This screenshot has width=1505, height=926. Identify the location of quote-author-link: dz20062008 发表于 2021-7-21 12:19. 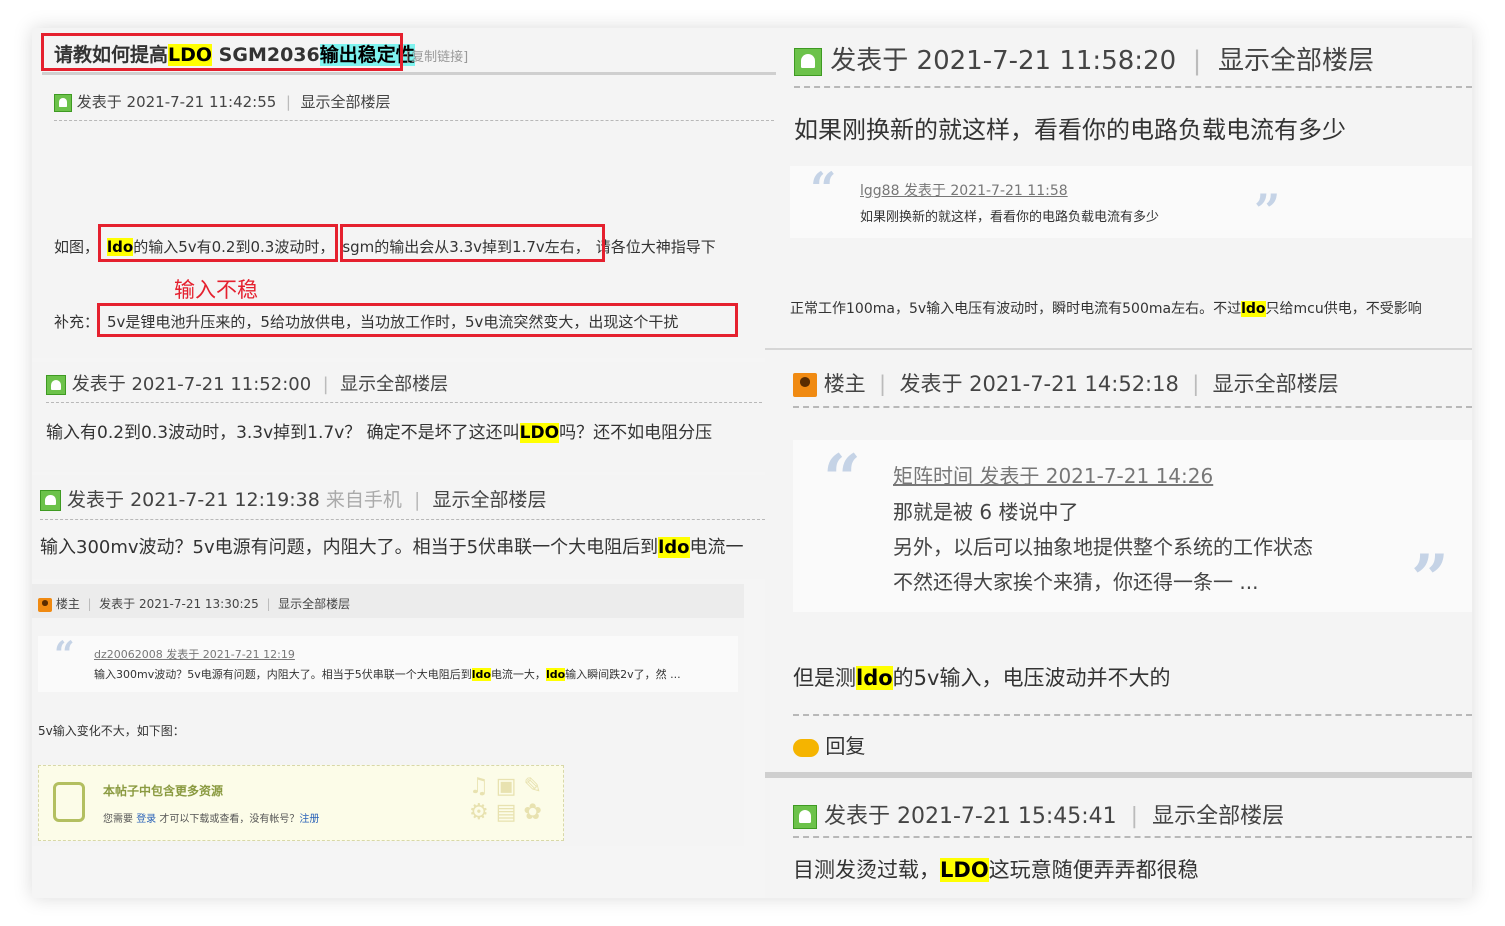
(194, 654).